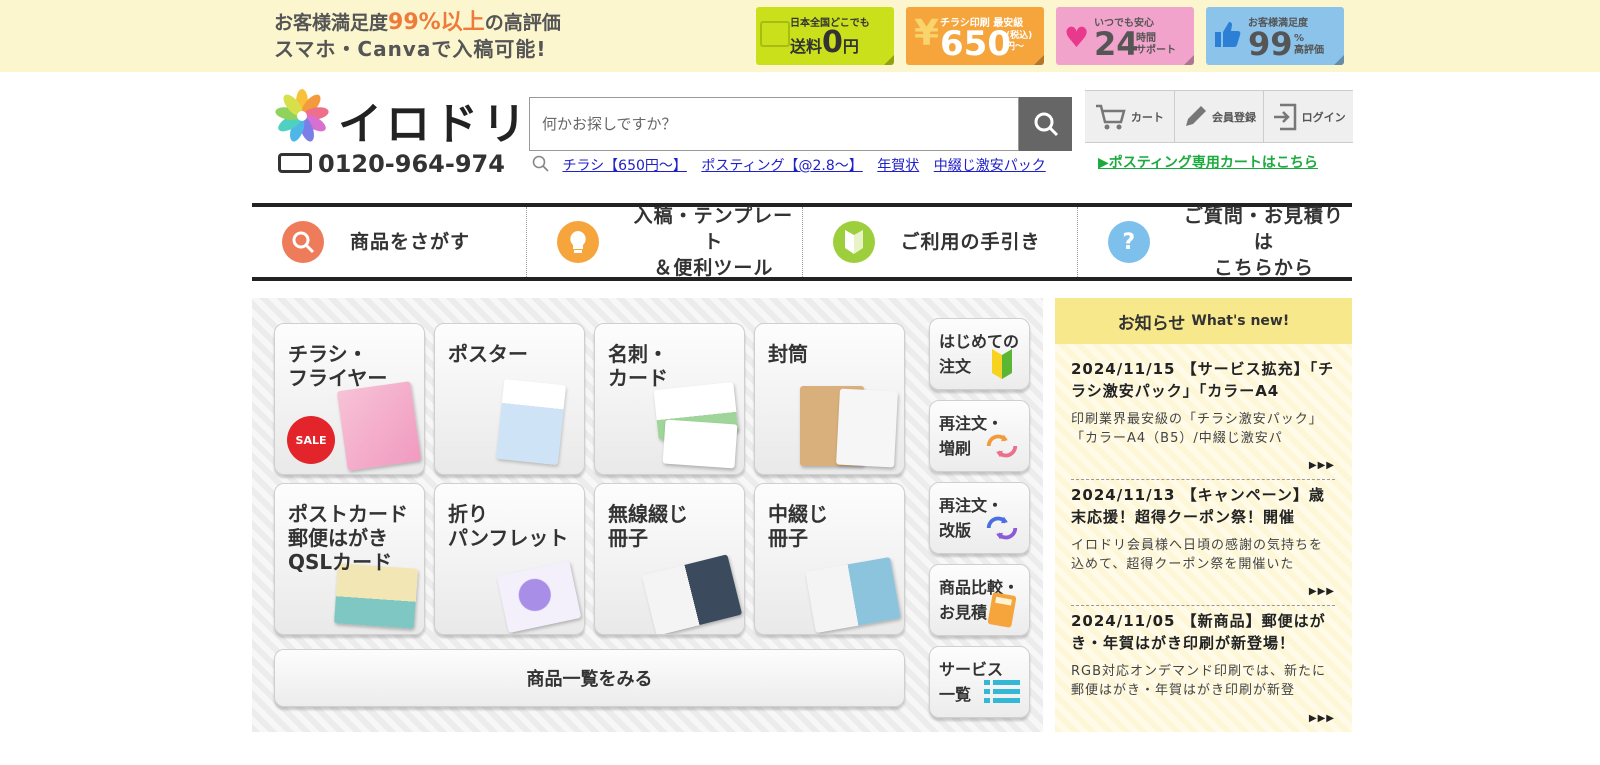 The width and height of the screenshot is (1600, 765). What do you see at coordinates (713, 242) in the screenshot?
I see `nav-label: 入稿・テンプレート ＆便利ツール` at bounding box center [713, 242].